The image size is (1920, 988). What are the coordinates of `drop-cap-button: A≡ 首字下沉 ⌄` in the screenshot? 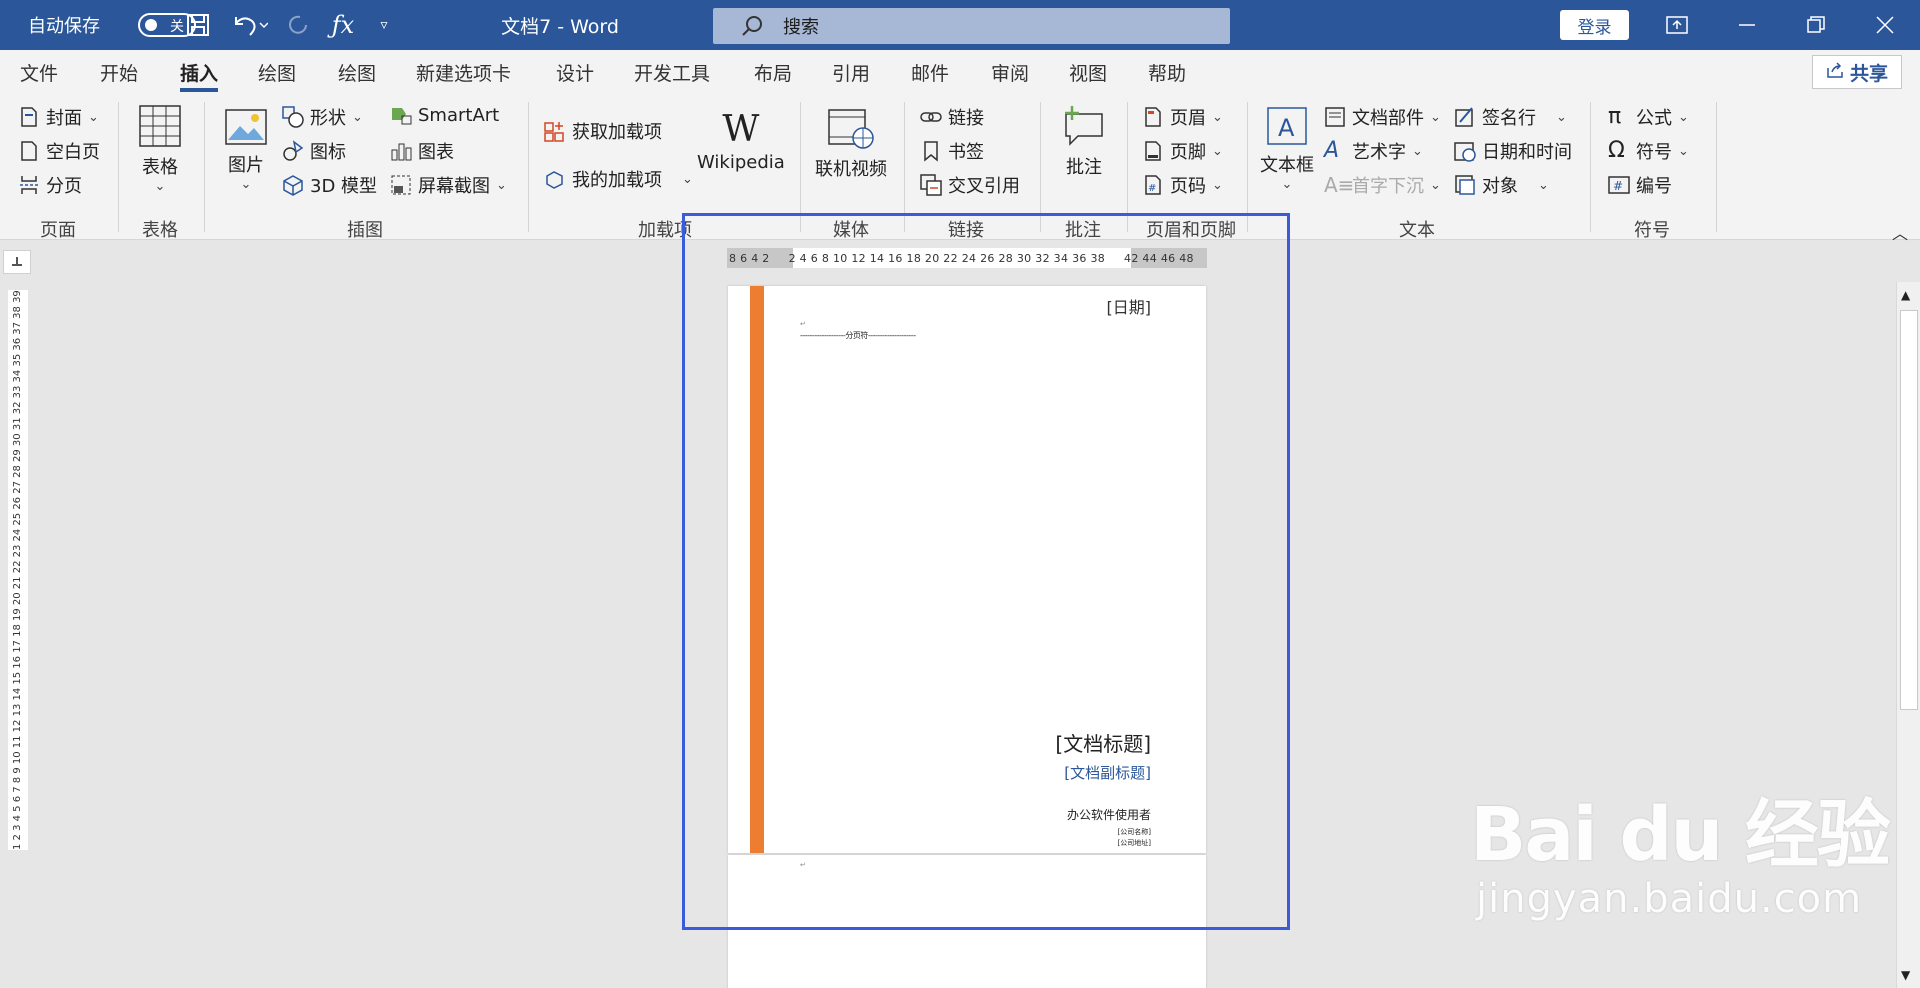 It's located at (1382, 185).